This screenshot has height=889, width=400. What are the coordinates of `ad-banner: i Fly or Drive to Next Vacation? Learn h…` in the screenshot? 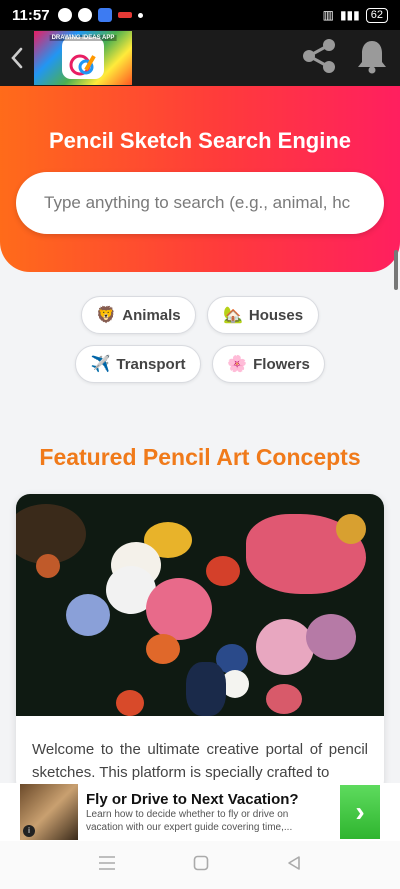 It's located at (200, 812).